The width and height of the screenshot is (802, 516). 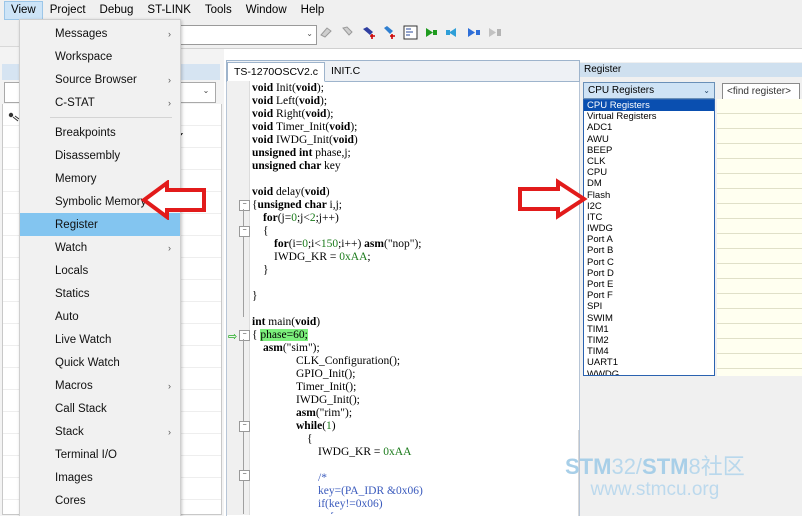 What do you see at coordinates (266, 10) in the screenshot?
I see `menubar-item-window: Window` at bounding box center [266, 10].